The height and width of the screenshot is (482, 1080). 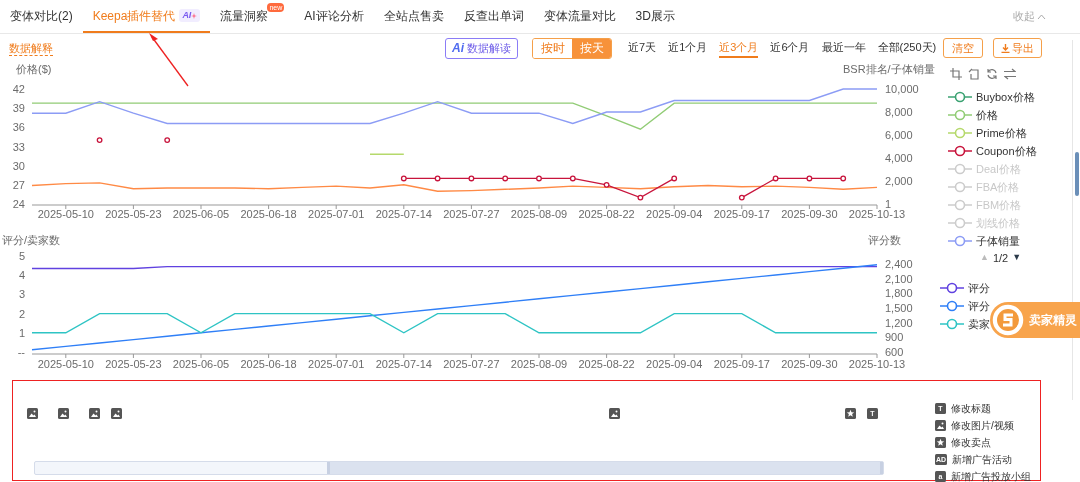 I want to click on axis-tick-label: 8,000, so click(x=899, y=112).